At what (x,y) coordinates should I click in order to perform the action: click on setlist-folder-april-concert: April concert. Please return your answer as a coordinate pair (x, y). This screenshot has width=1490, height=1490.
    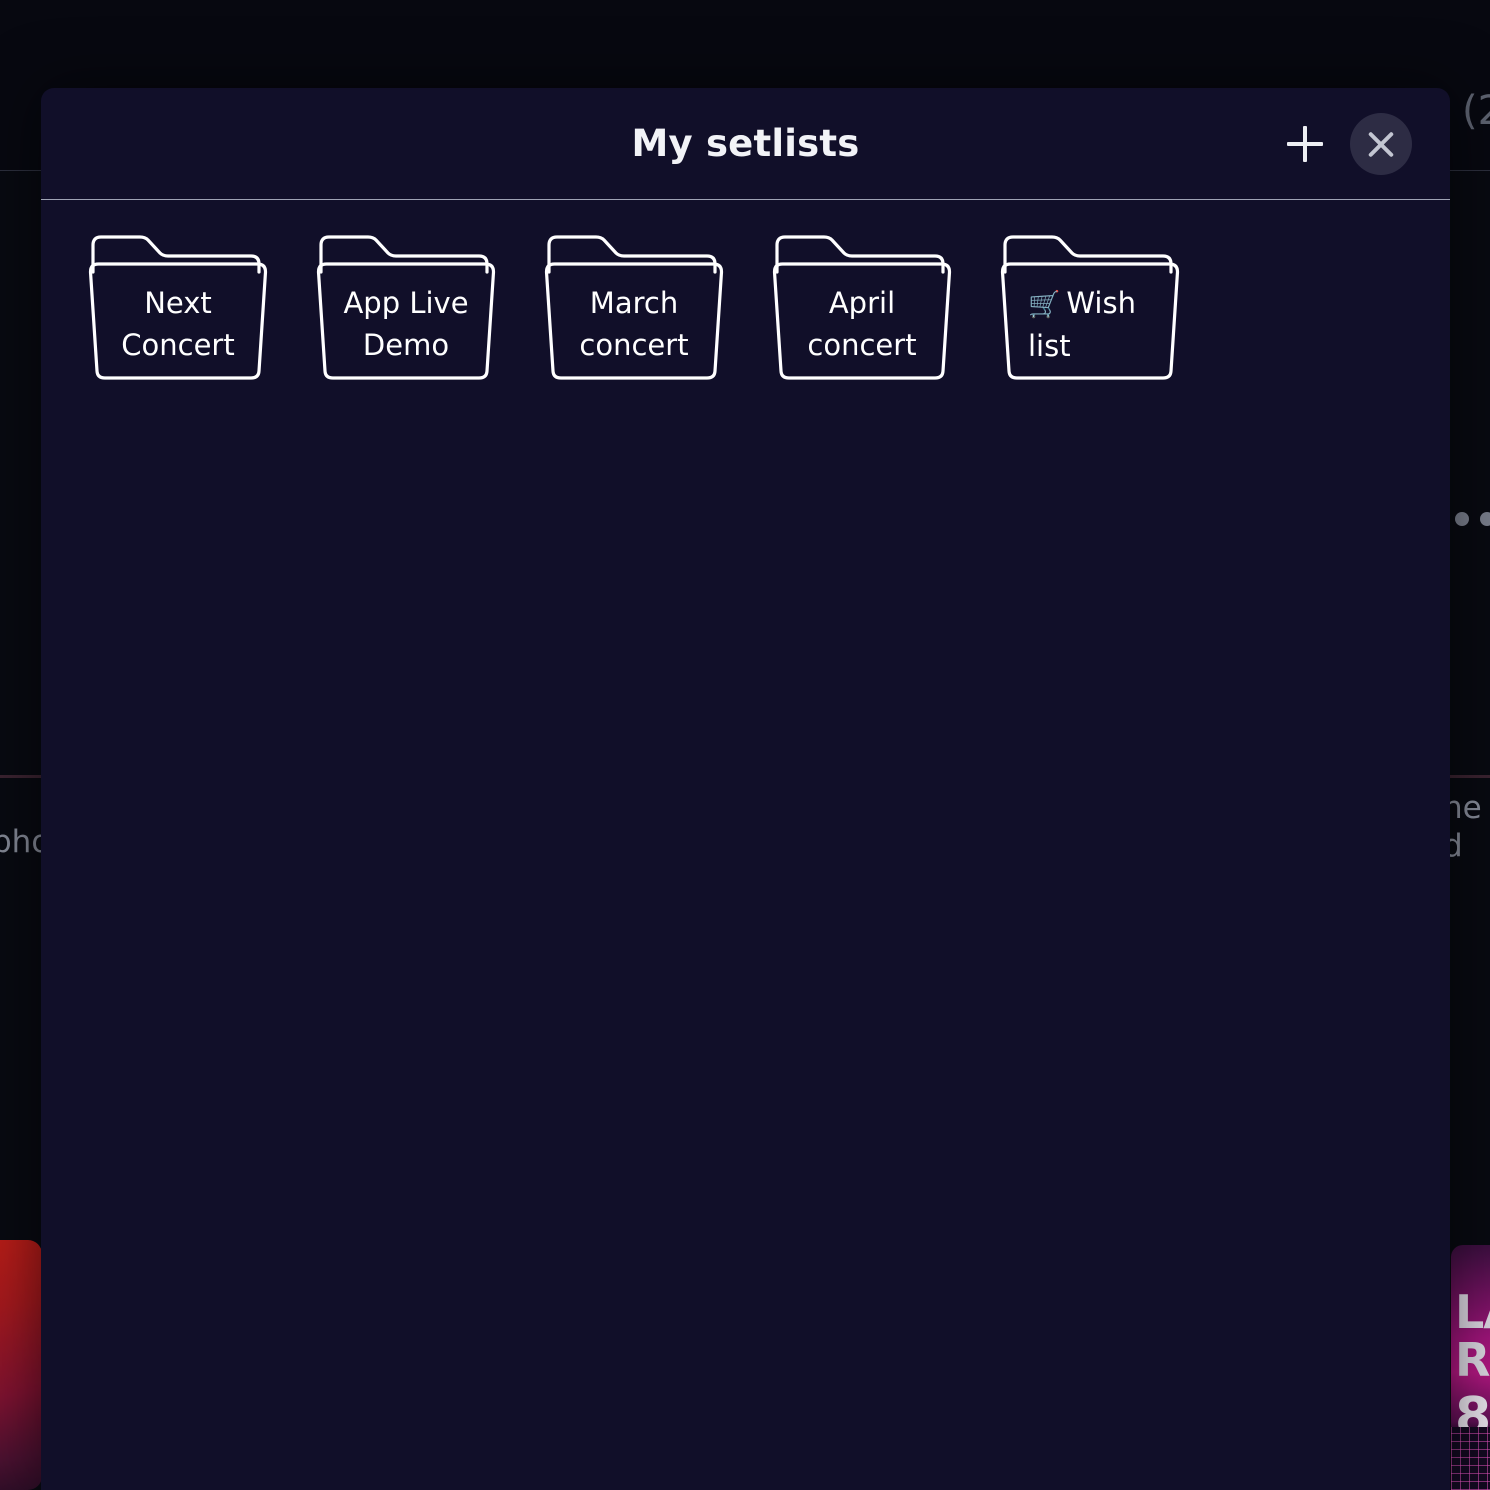
    Looking at the image, I should click on (862, 305).